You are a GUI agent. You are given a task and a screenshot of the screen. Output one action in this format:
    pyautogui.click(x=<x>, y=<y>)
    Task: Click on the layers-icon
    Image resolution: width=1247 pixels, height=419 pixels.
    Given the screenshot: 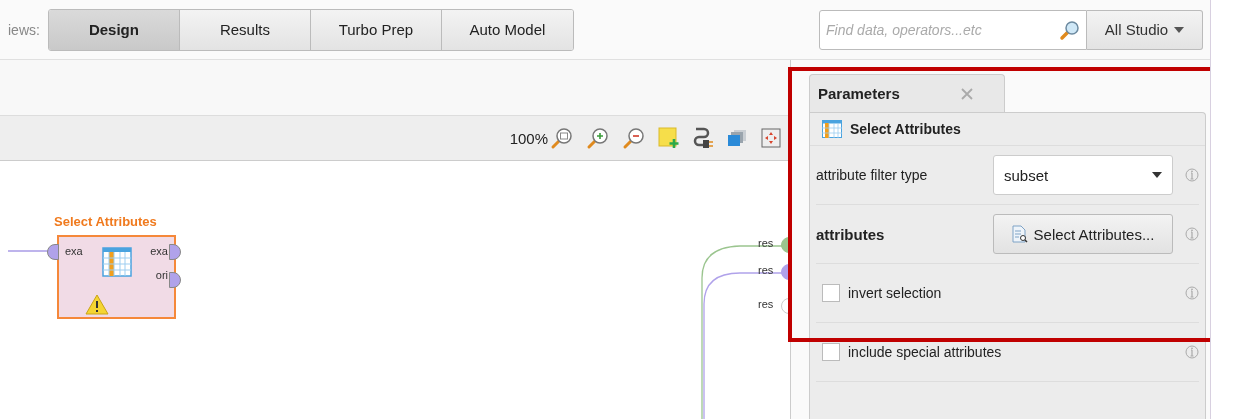 What is the action you would take?
    pyautogui.click(x=737, y=138)
    